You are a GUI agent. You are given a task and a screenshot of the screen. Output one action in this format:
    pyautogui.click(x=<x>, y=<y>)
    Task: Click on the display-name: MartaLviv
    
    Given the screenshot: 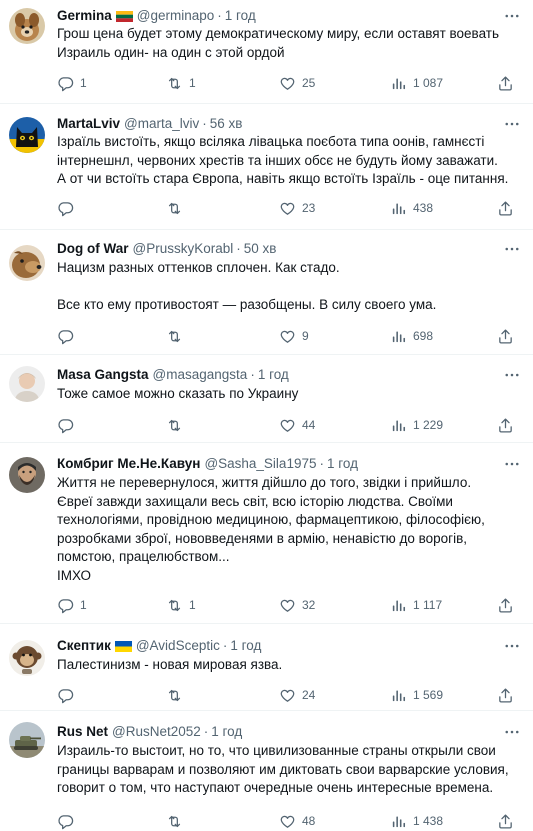 What is the action you would take?
    pyautogui.click(x=88, y=124)
    